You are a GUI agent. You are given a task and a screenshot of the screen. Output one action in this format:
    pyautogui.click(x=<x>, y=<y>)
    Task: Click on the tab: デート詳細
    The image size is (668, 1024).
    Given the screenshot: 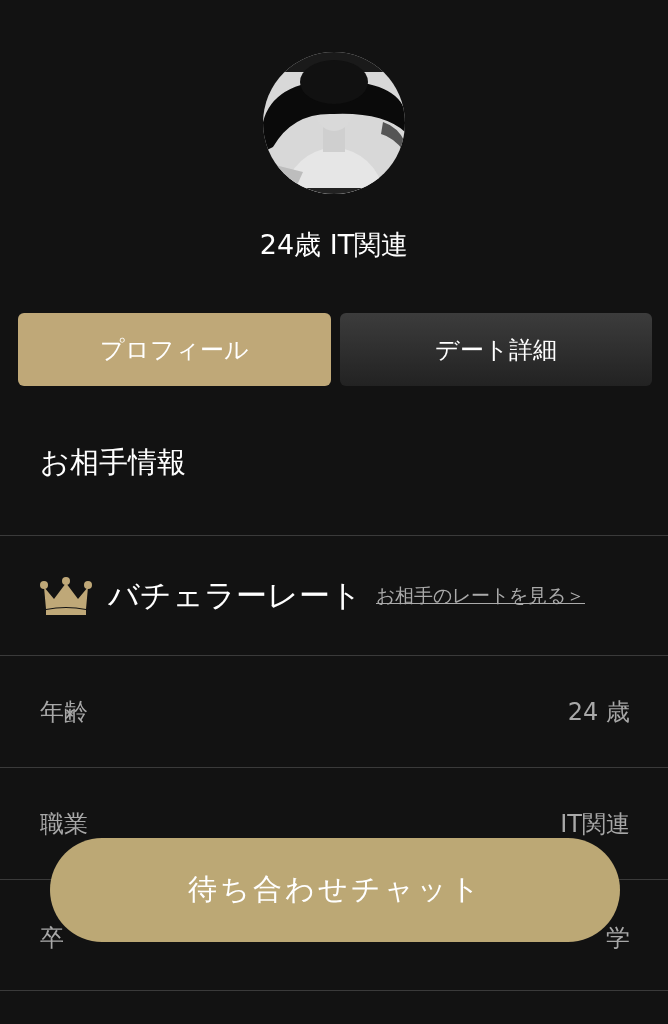 What is the action you would take?
    pyautogui.click(x=495, y=349)
    